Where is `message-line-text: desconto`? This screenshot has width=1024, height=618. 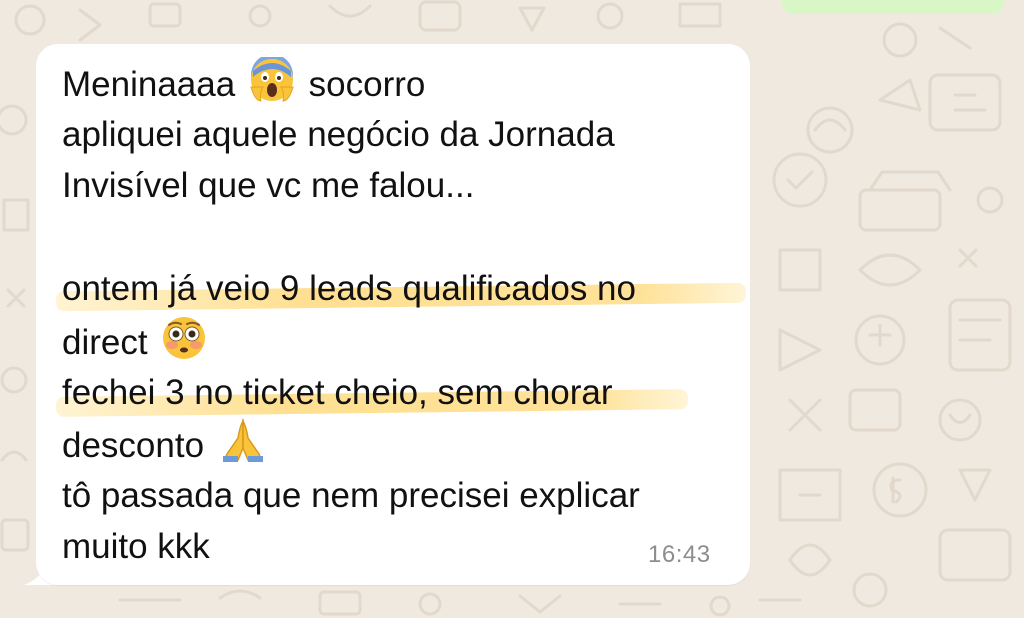
message-line-text: desconto is located at coordinates (133, 446).